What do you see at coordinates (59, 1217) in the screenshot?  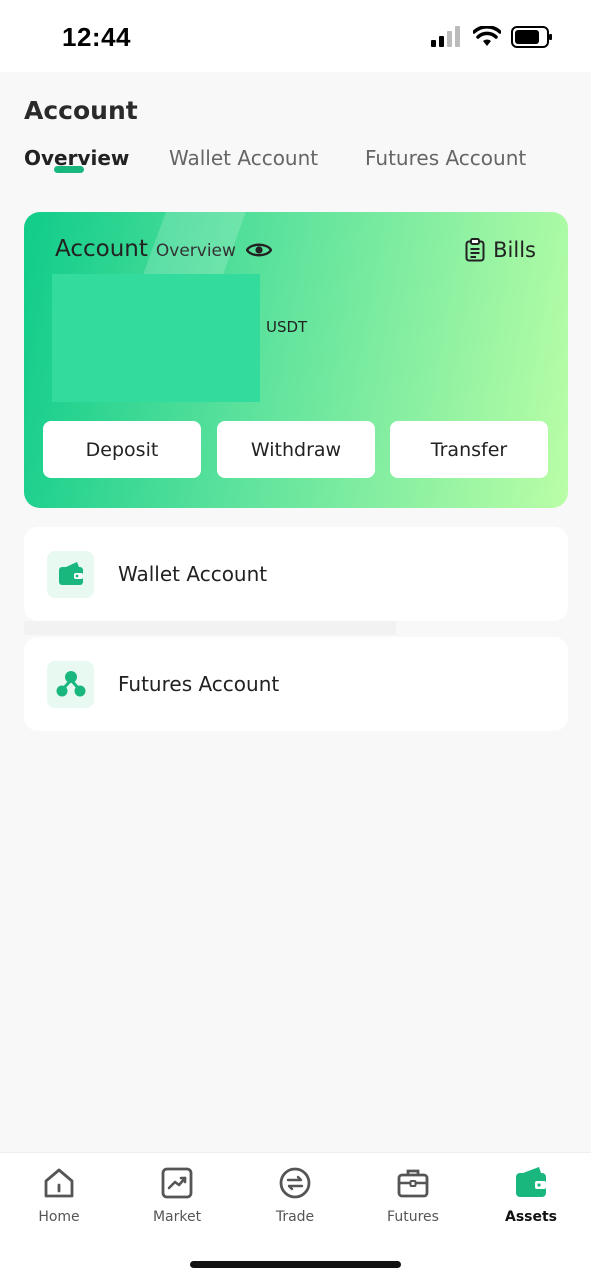 I see `nav-home-label: Home` at bounding box center [59, 1217].